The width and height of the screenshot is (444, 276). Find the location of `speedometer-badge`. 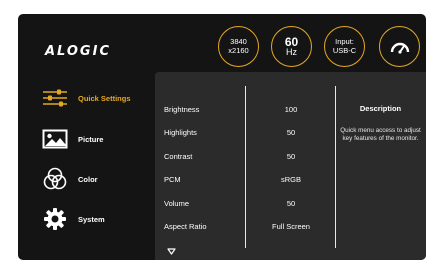

speedometer-badge is located at coordinates (399, 46).